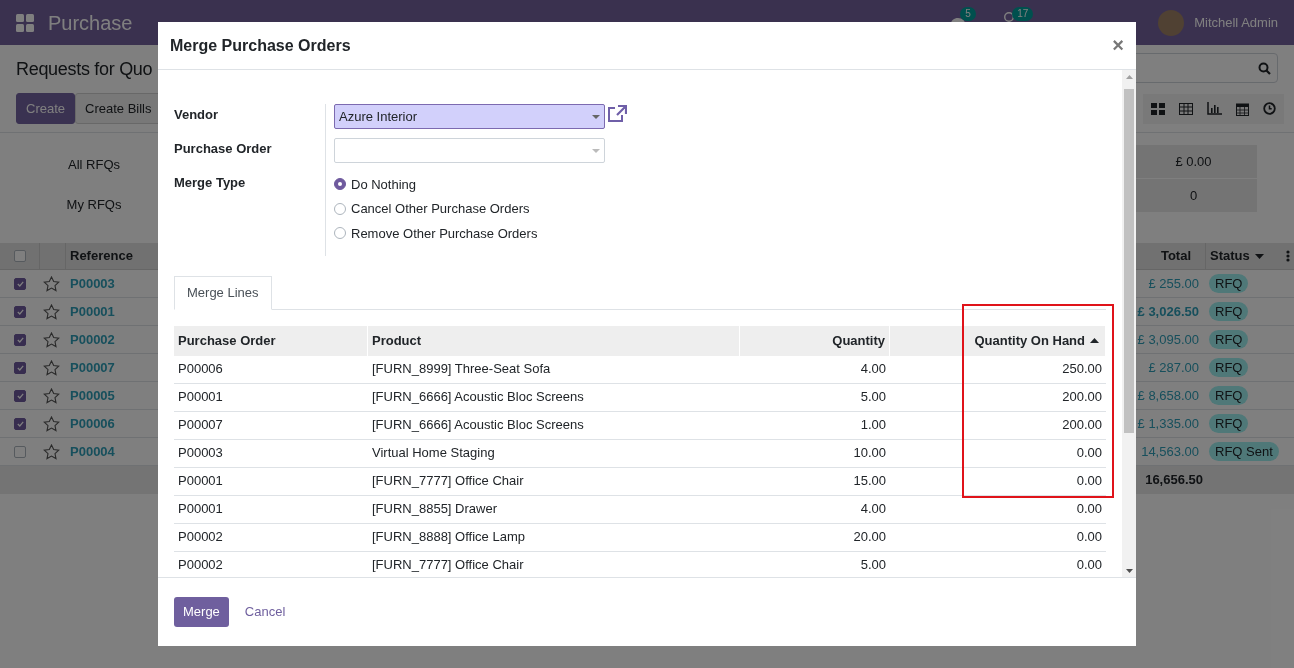 The height and width of the screenshot is (668, 1294). I want to click on field-label: Vendor, so click(196, 115).